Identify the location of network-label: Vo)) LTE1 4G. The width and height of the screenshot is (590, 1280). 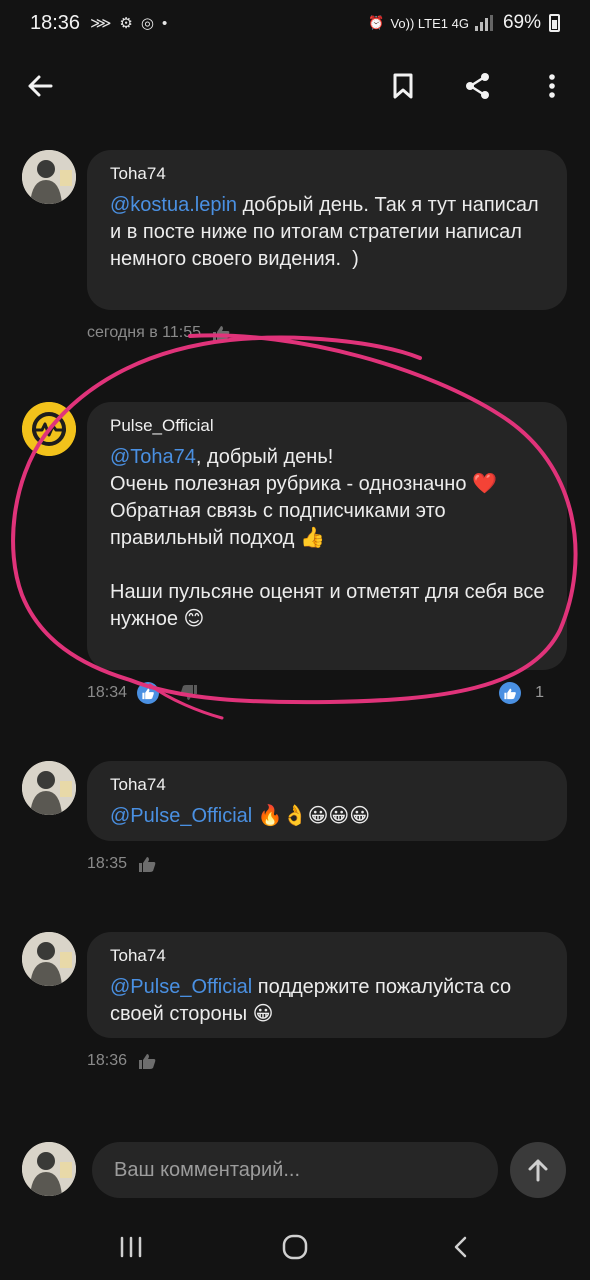
(429, 23).